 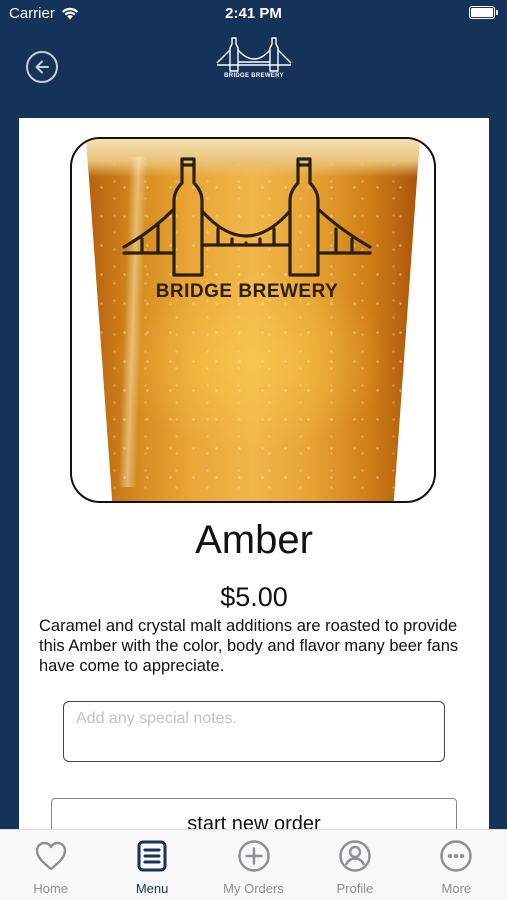 What do you see at coordinates (247, 291) in the screenshot?
I see `glass-brand-name: BRIDGE BREWERY` at bounding box center [247, 291].